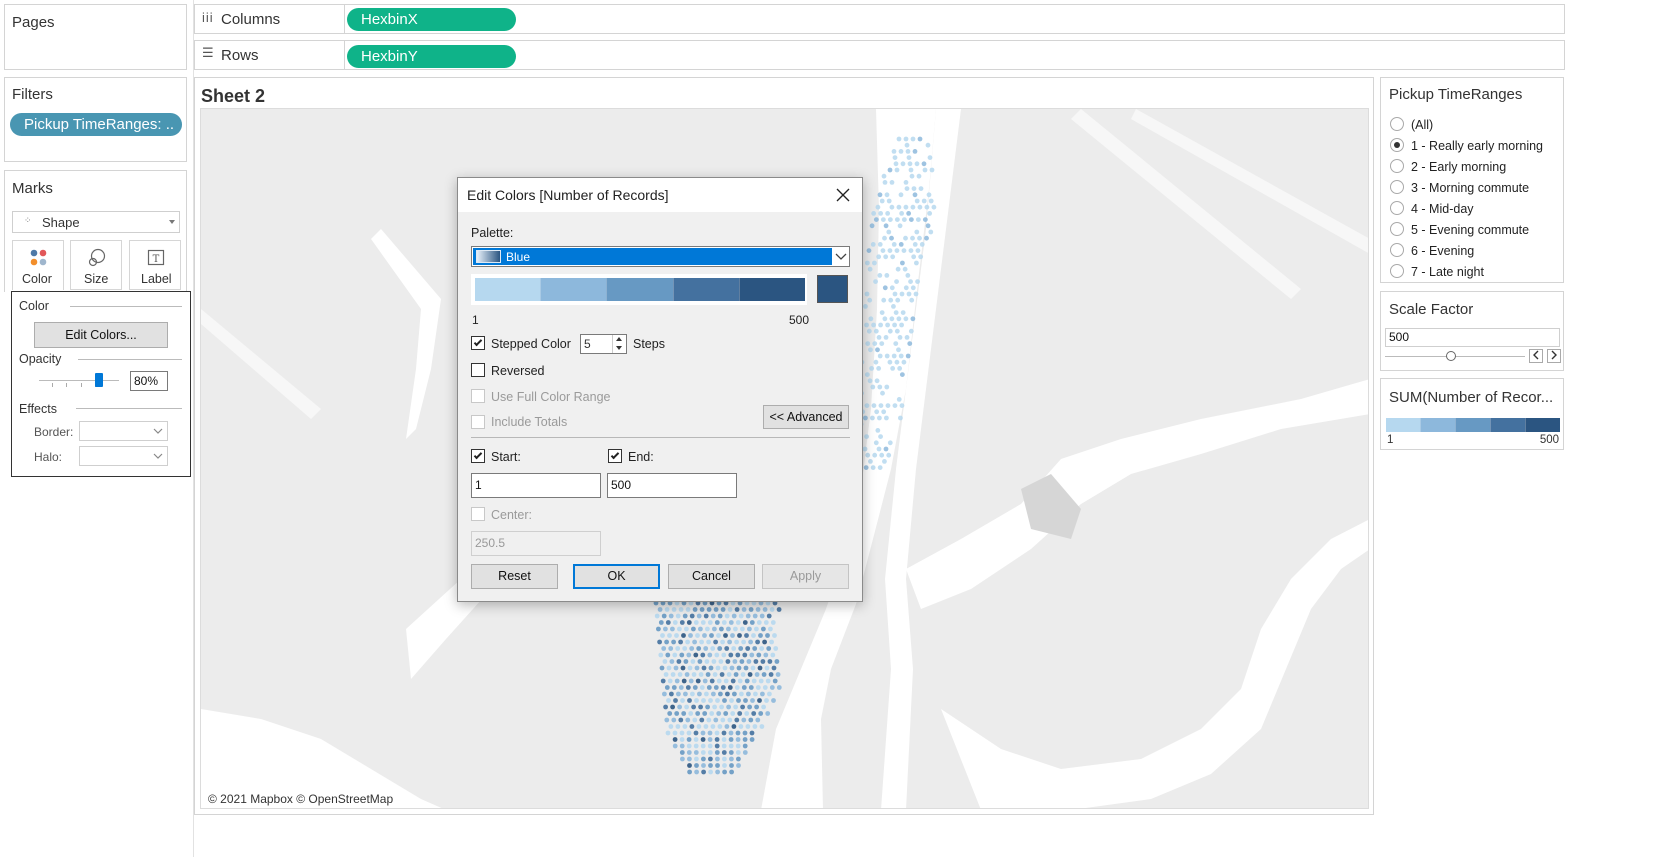 This screenshot has width=1653, height=857. I want to click on steps-up-button, so click(619, 339).